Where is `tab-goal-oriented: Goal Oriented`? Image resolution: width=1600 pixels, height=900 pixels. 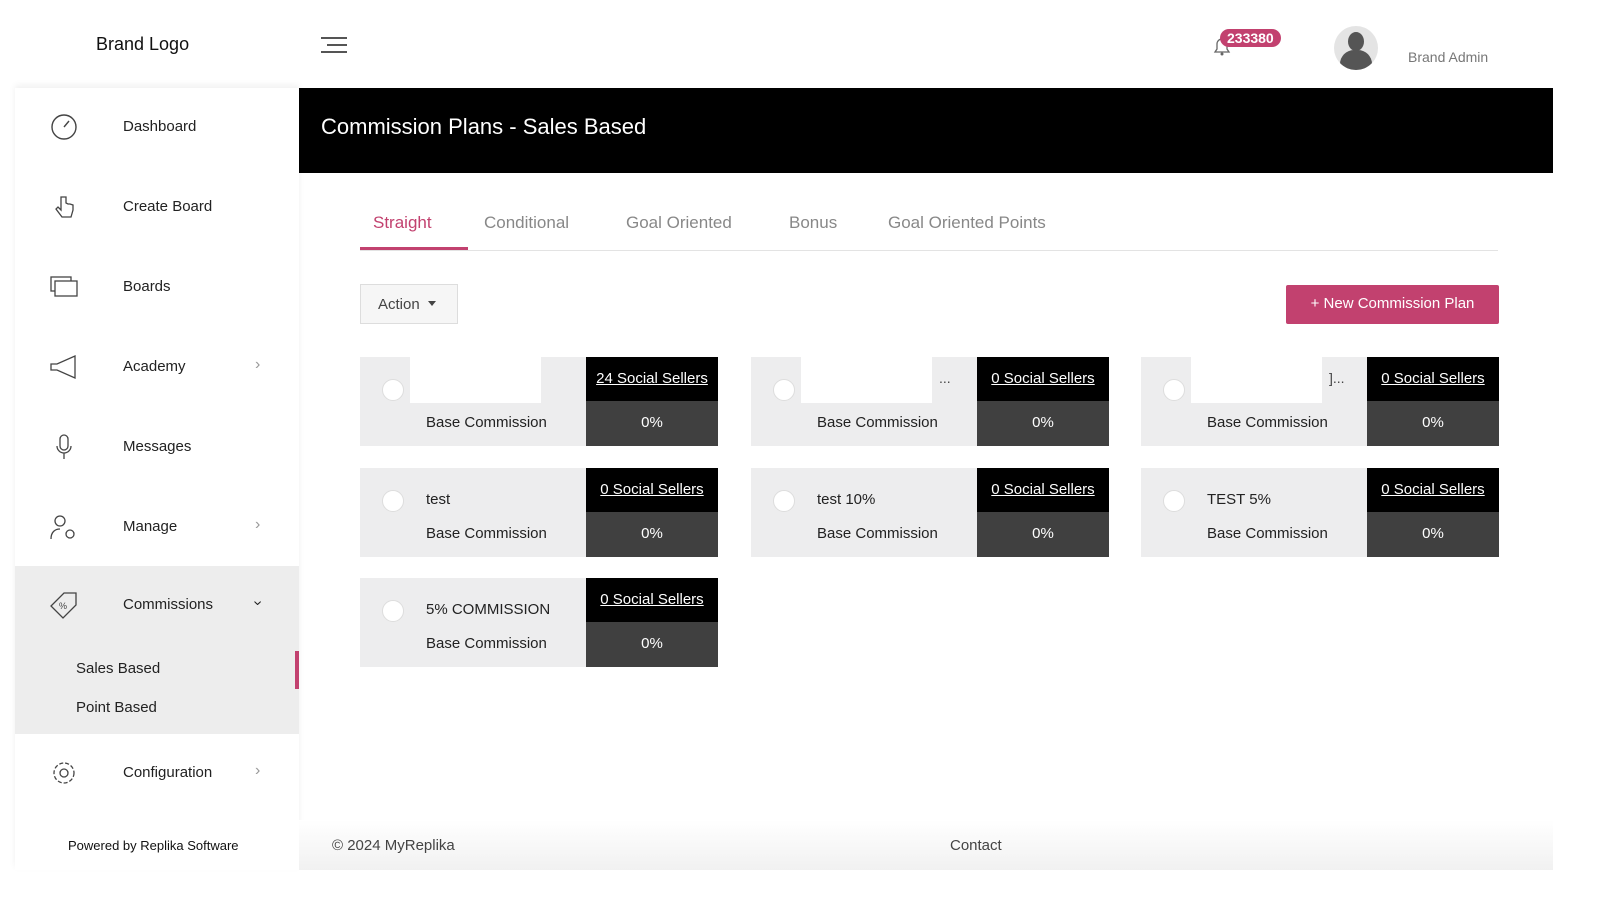 tab-goal-oriented: Goal Oriented is located at coordinates (679, 223).